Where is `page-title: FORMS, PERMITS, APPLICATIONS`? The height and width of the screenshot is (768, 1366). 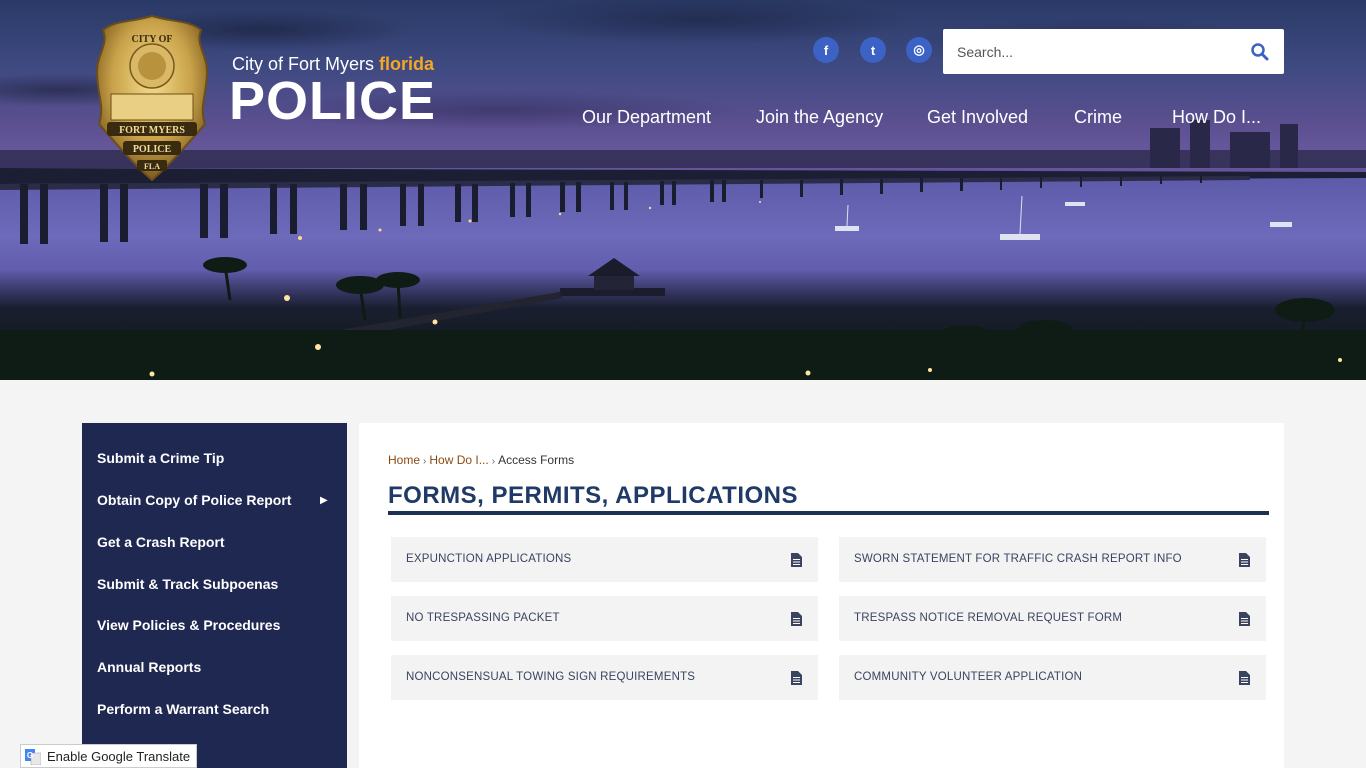 page-title: FORMS, PERMITS, APPLICATIONS is located at coordinates (593, 495).